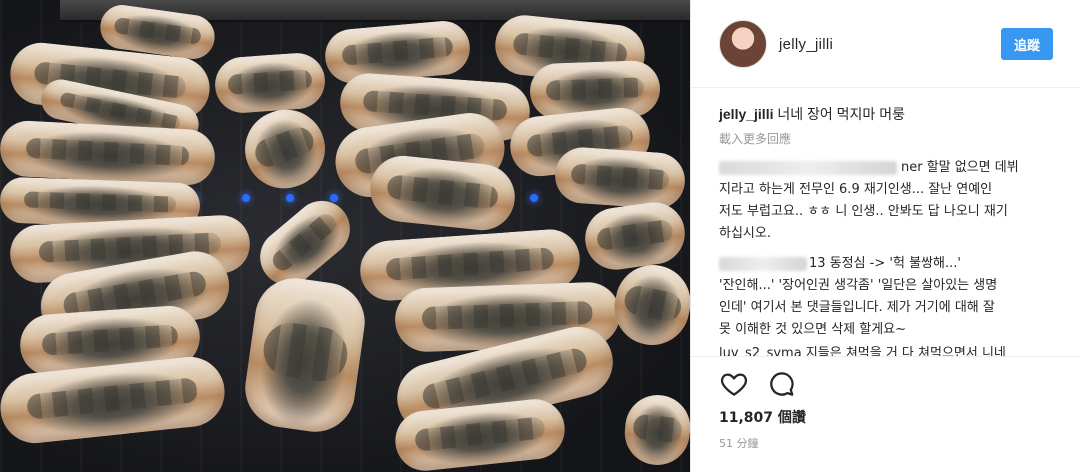 This screenshot has width=1080, height=472. What do you see at coordinates (782, 384) in the screenshot?
I see `comment-icon` at bounding box center [782, 384].